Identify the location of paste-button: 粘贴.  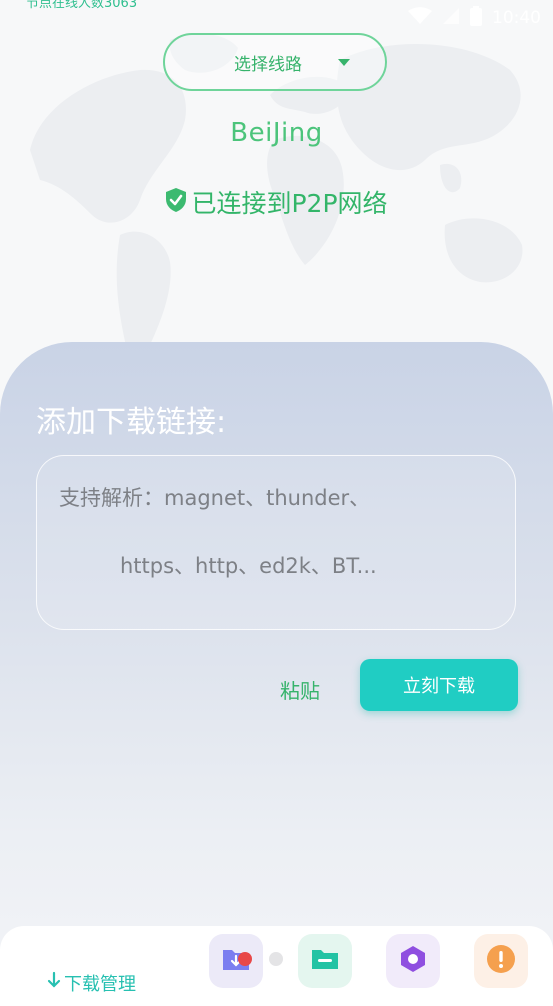
(300, 689).